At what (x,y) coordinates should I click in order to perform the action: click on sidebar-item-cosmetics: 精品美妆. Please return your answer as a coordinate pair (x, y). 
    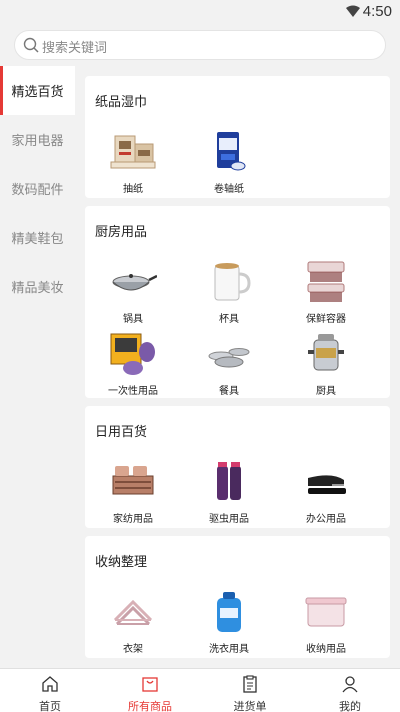
    Looking at the image, I should click on (37, 286).